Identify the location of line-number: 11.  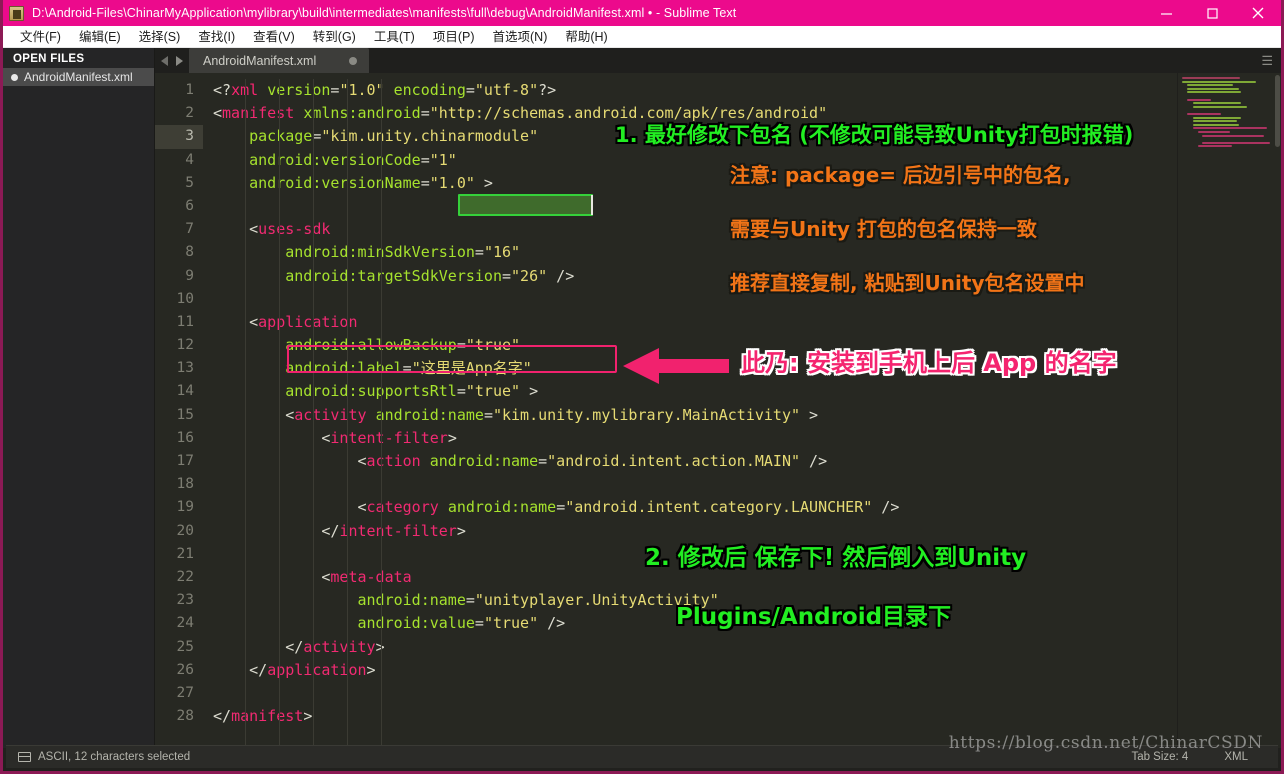
(185, 321).